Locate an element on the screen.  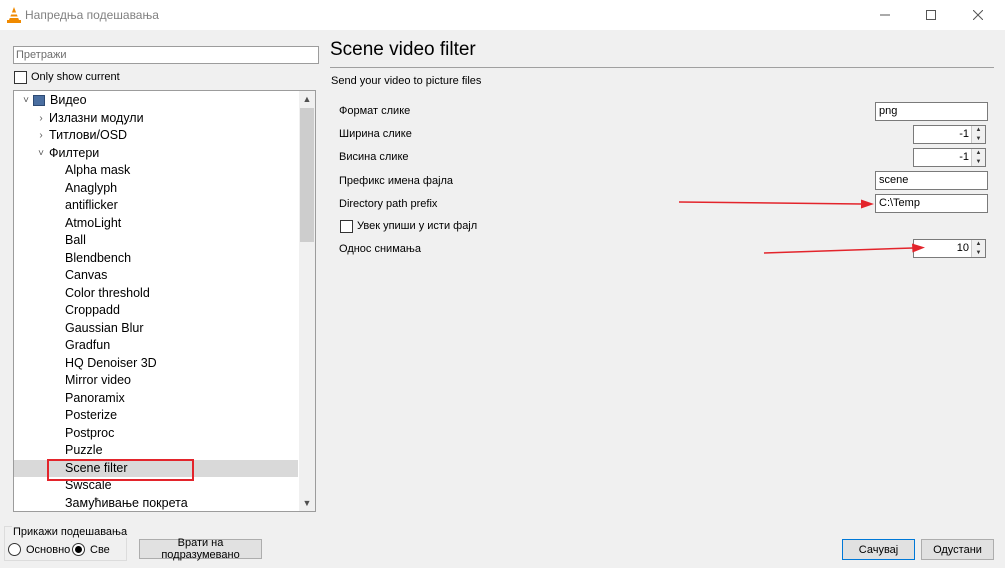
recording-ratio-label: Однос снимања is located at coordinates (380, 249).